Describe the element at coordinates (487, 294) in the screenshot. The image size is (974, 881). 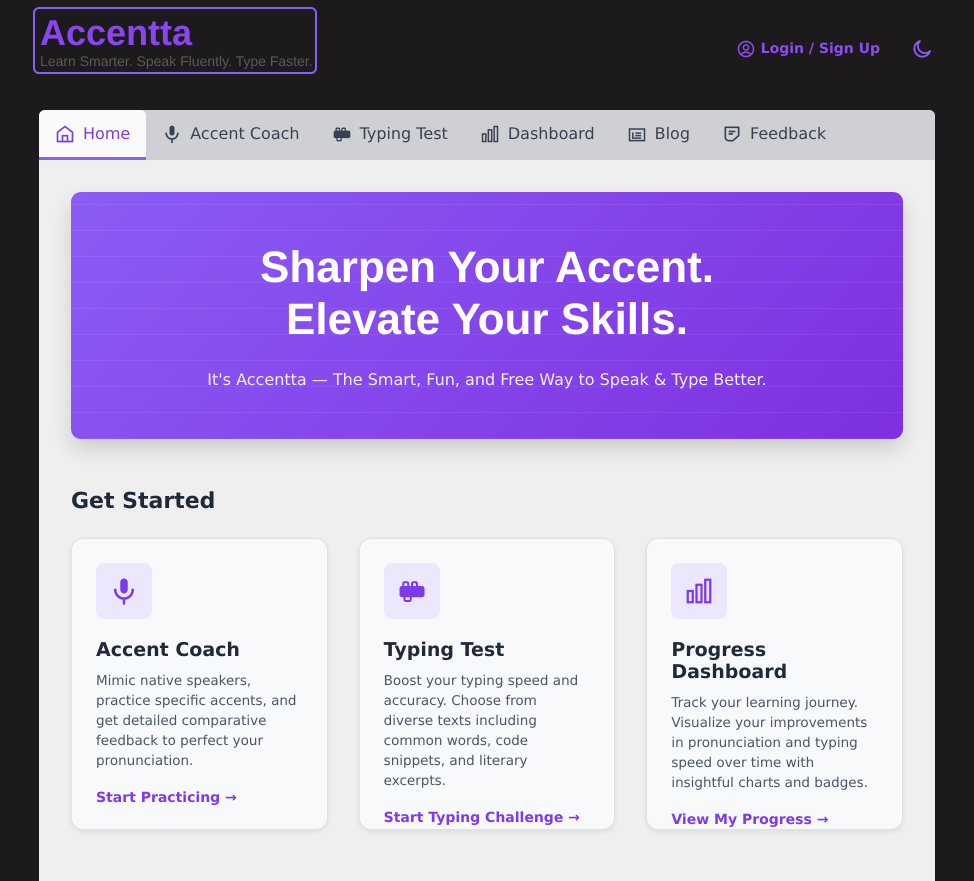
I see `hero-title: Sharpen Your Accent. Elevate Your Skills.` at that location.